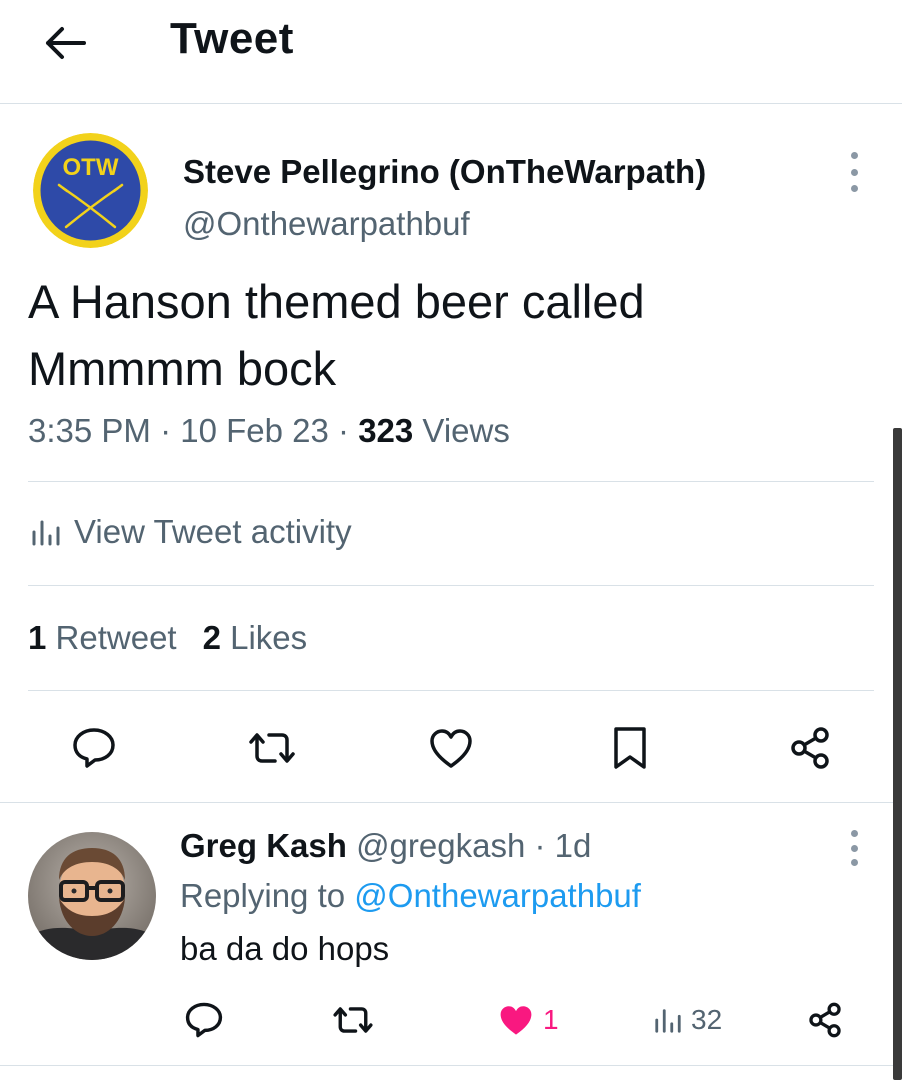  I want to click on reply-avatar, so click(92, 896).